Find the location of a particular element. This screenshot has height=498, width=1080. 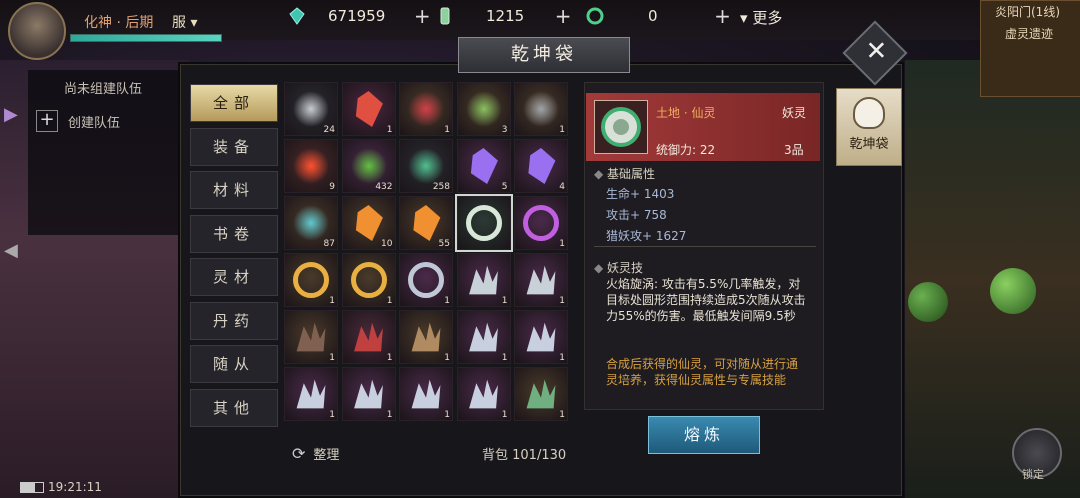

silver-crescent-icon is located at coordinates (541, 280).